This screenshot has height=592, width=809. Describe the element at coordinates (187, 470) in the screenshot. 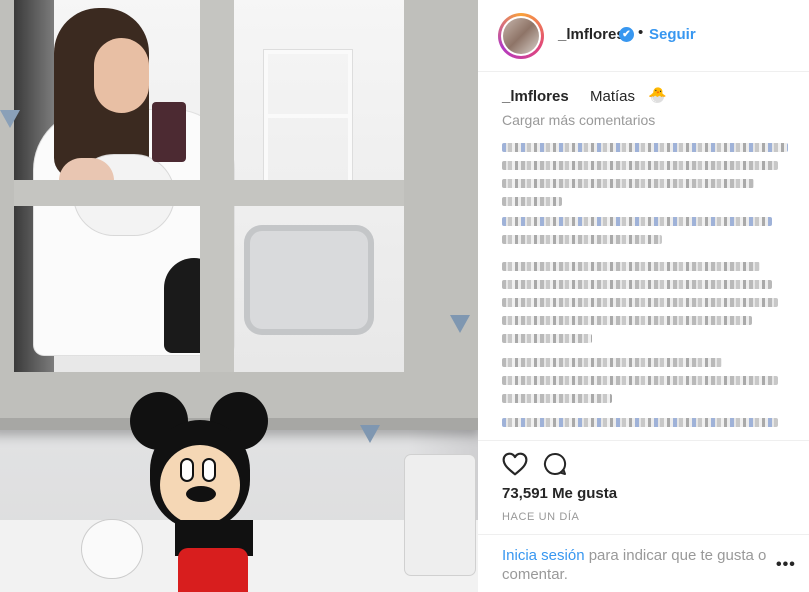

I see `mickey-eye-left` at that location.